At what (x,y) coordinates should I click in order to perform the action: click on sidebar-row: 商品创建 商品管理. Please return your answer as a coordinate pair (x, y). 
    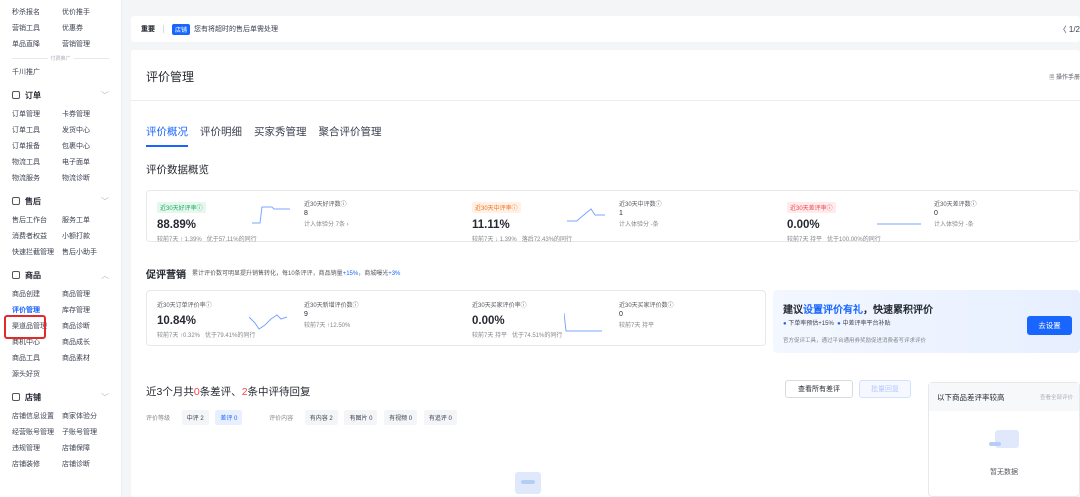
    Looking at the image, I should click on (60, 294).